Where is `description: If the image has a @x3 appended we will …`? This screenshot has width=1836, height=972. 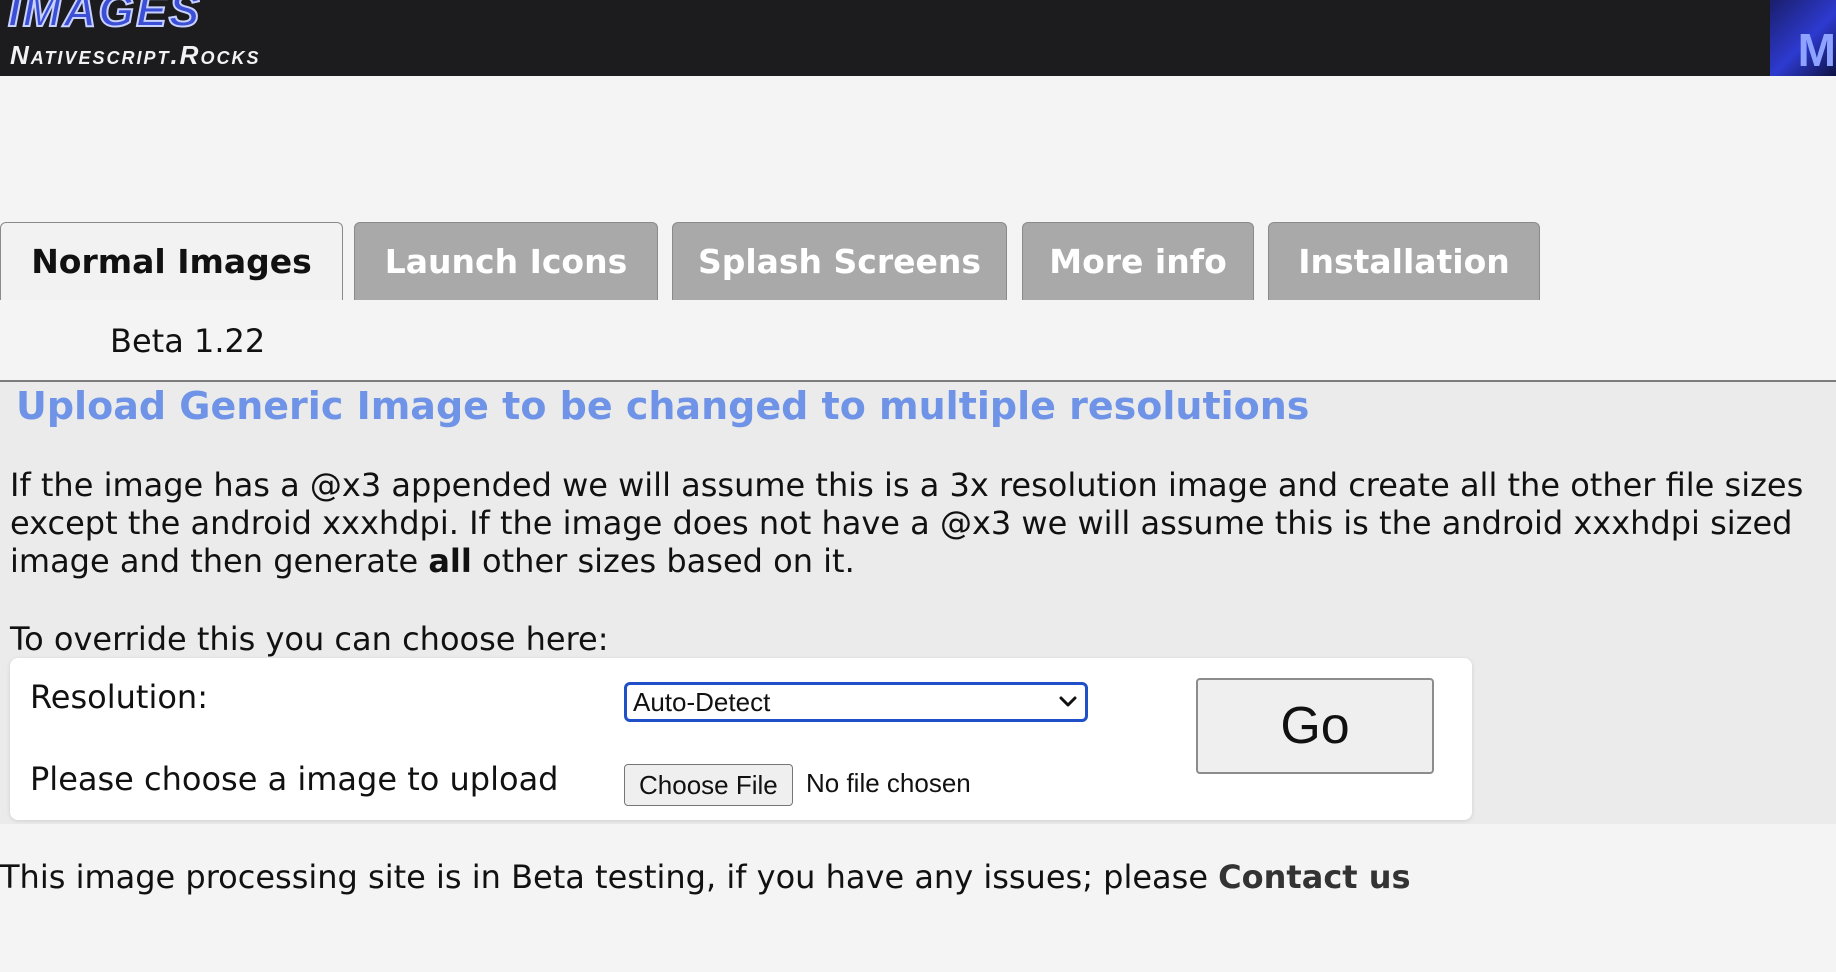
description: If the image has a @x3 appended we will … is located at coordinates (920, 523).